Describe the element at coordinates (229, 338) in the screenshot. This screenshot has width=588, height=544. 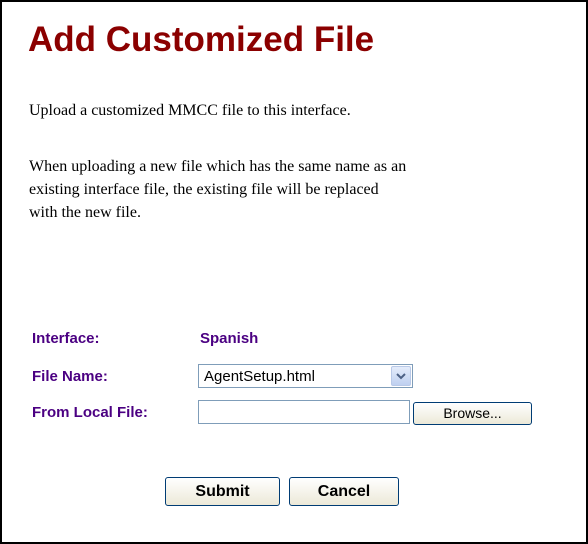
I see `interface-value: Spanish` at that location.